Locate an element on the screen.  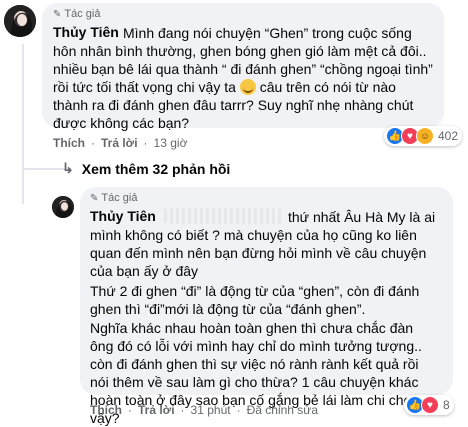
love-icon: ♥ is located at coordinates (430, 405).